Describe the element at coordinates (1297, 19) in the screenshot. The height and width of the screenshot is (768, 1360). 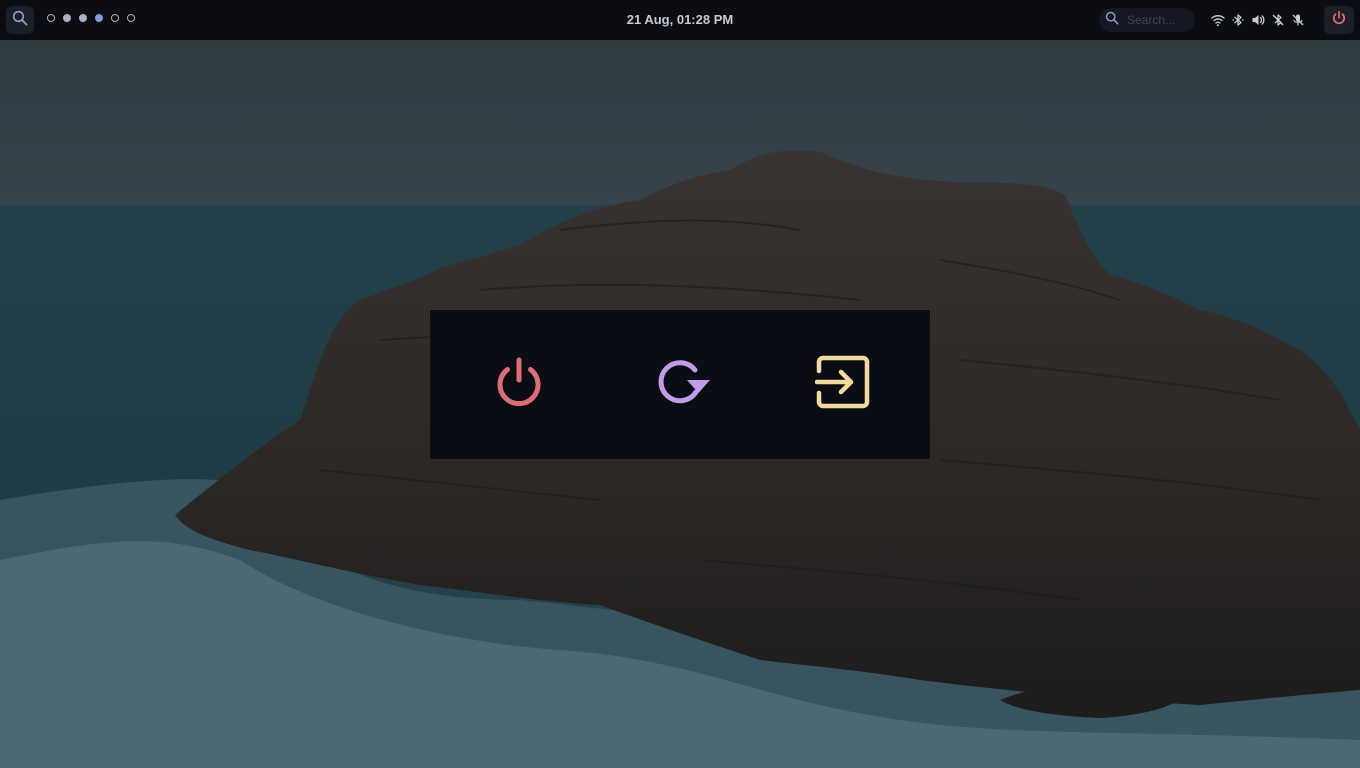
I see `mic-off-icon` at that location.